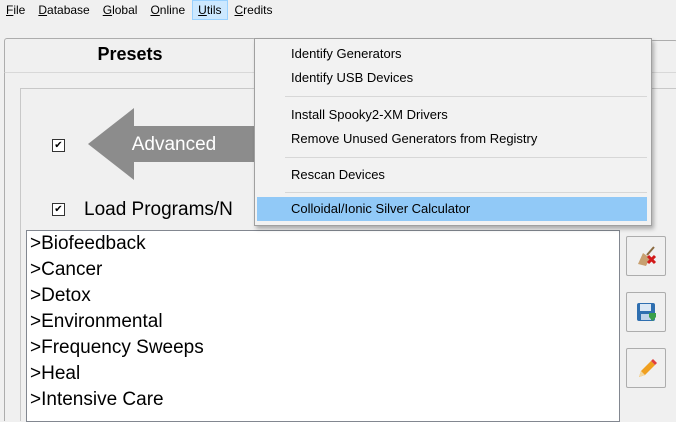 This screenshot has width=676, height=422. Describe the element at coordinates (323, 400) in the screenshot. I see `list-item: >Intensive Care` at that location.